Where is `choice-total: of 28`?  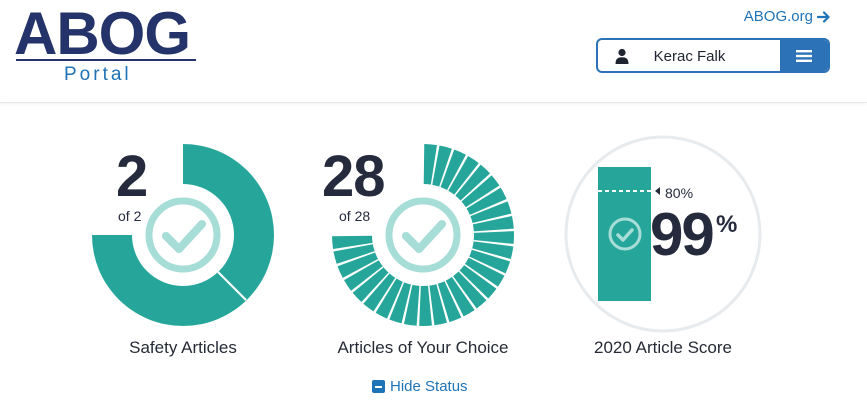
choice-total: of 28 is located at coordinates (355, 216).